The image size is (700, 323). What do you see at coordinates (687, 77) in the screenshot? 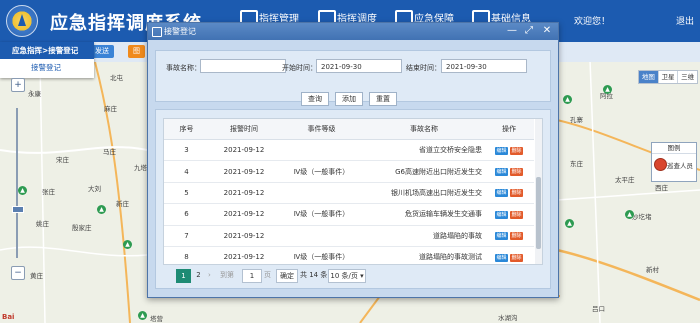
I see `map-type-3d: 三维` at bounding box center [687, 77].